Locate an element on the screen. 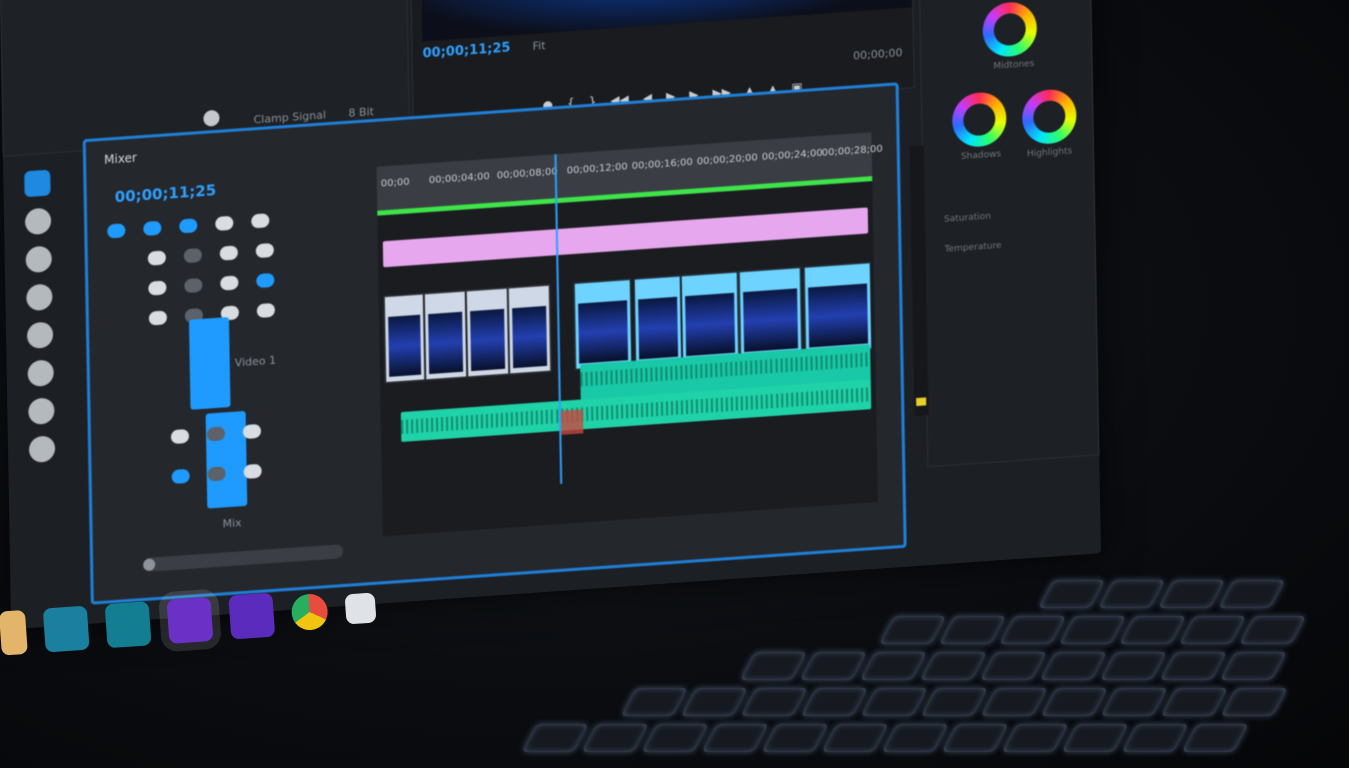 This screenshot has height=768, width=1349. ruler-tick: 00;00;20;00 is located at coordinates (727, 160).